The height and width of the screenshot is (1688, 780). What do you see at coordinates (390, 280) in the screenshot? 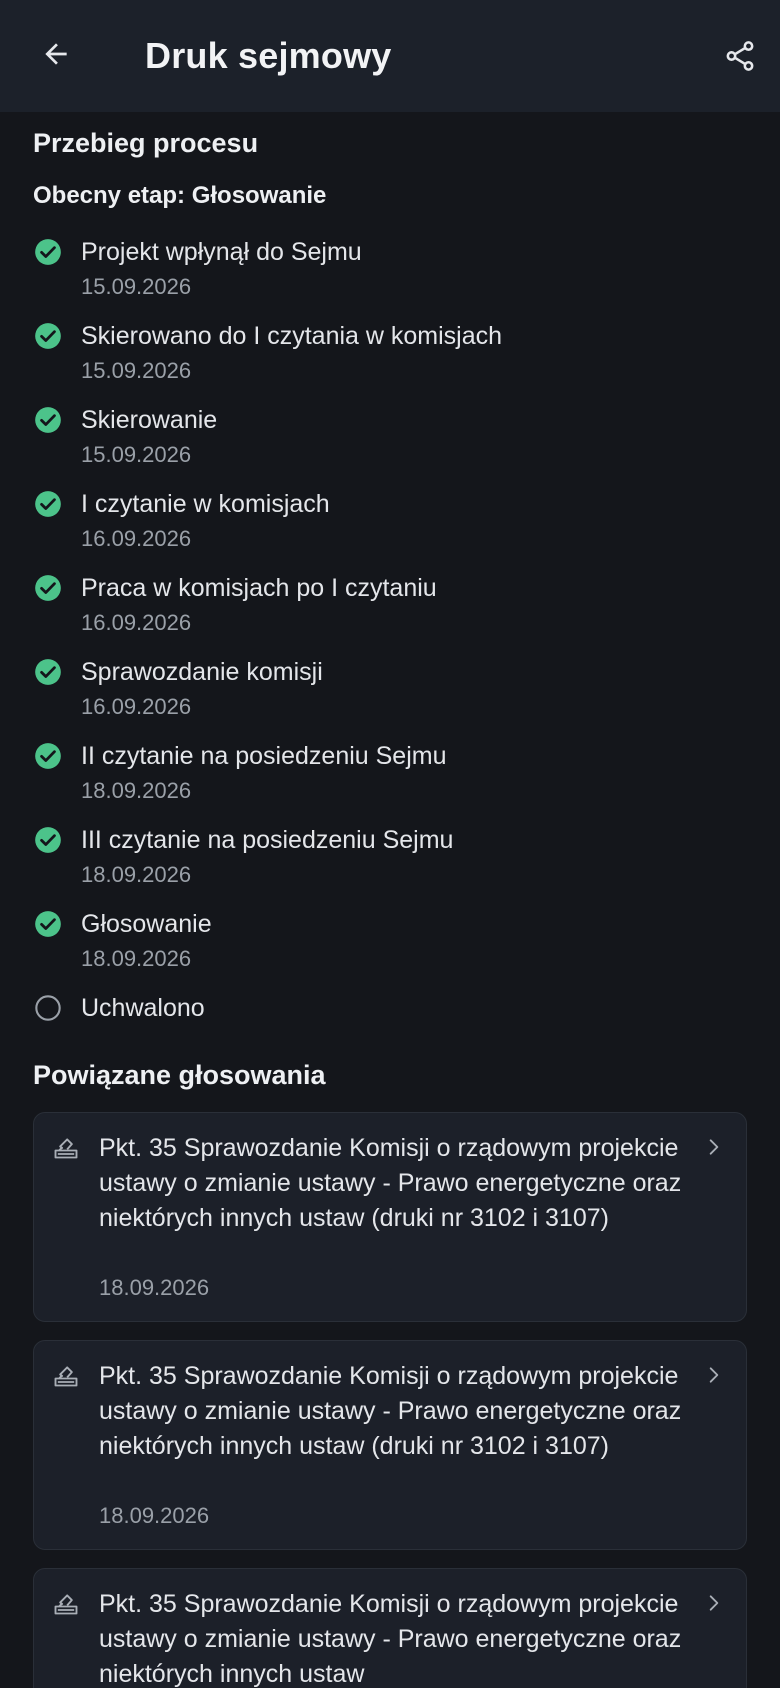
I see `list-item: Projekt wpłynął do Sejmu 15.09.2026` at bounding box center [390, 280].